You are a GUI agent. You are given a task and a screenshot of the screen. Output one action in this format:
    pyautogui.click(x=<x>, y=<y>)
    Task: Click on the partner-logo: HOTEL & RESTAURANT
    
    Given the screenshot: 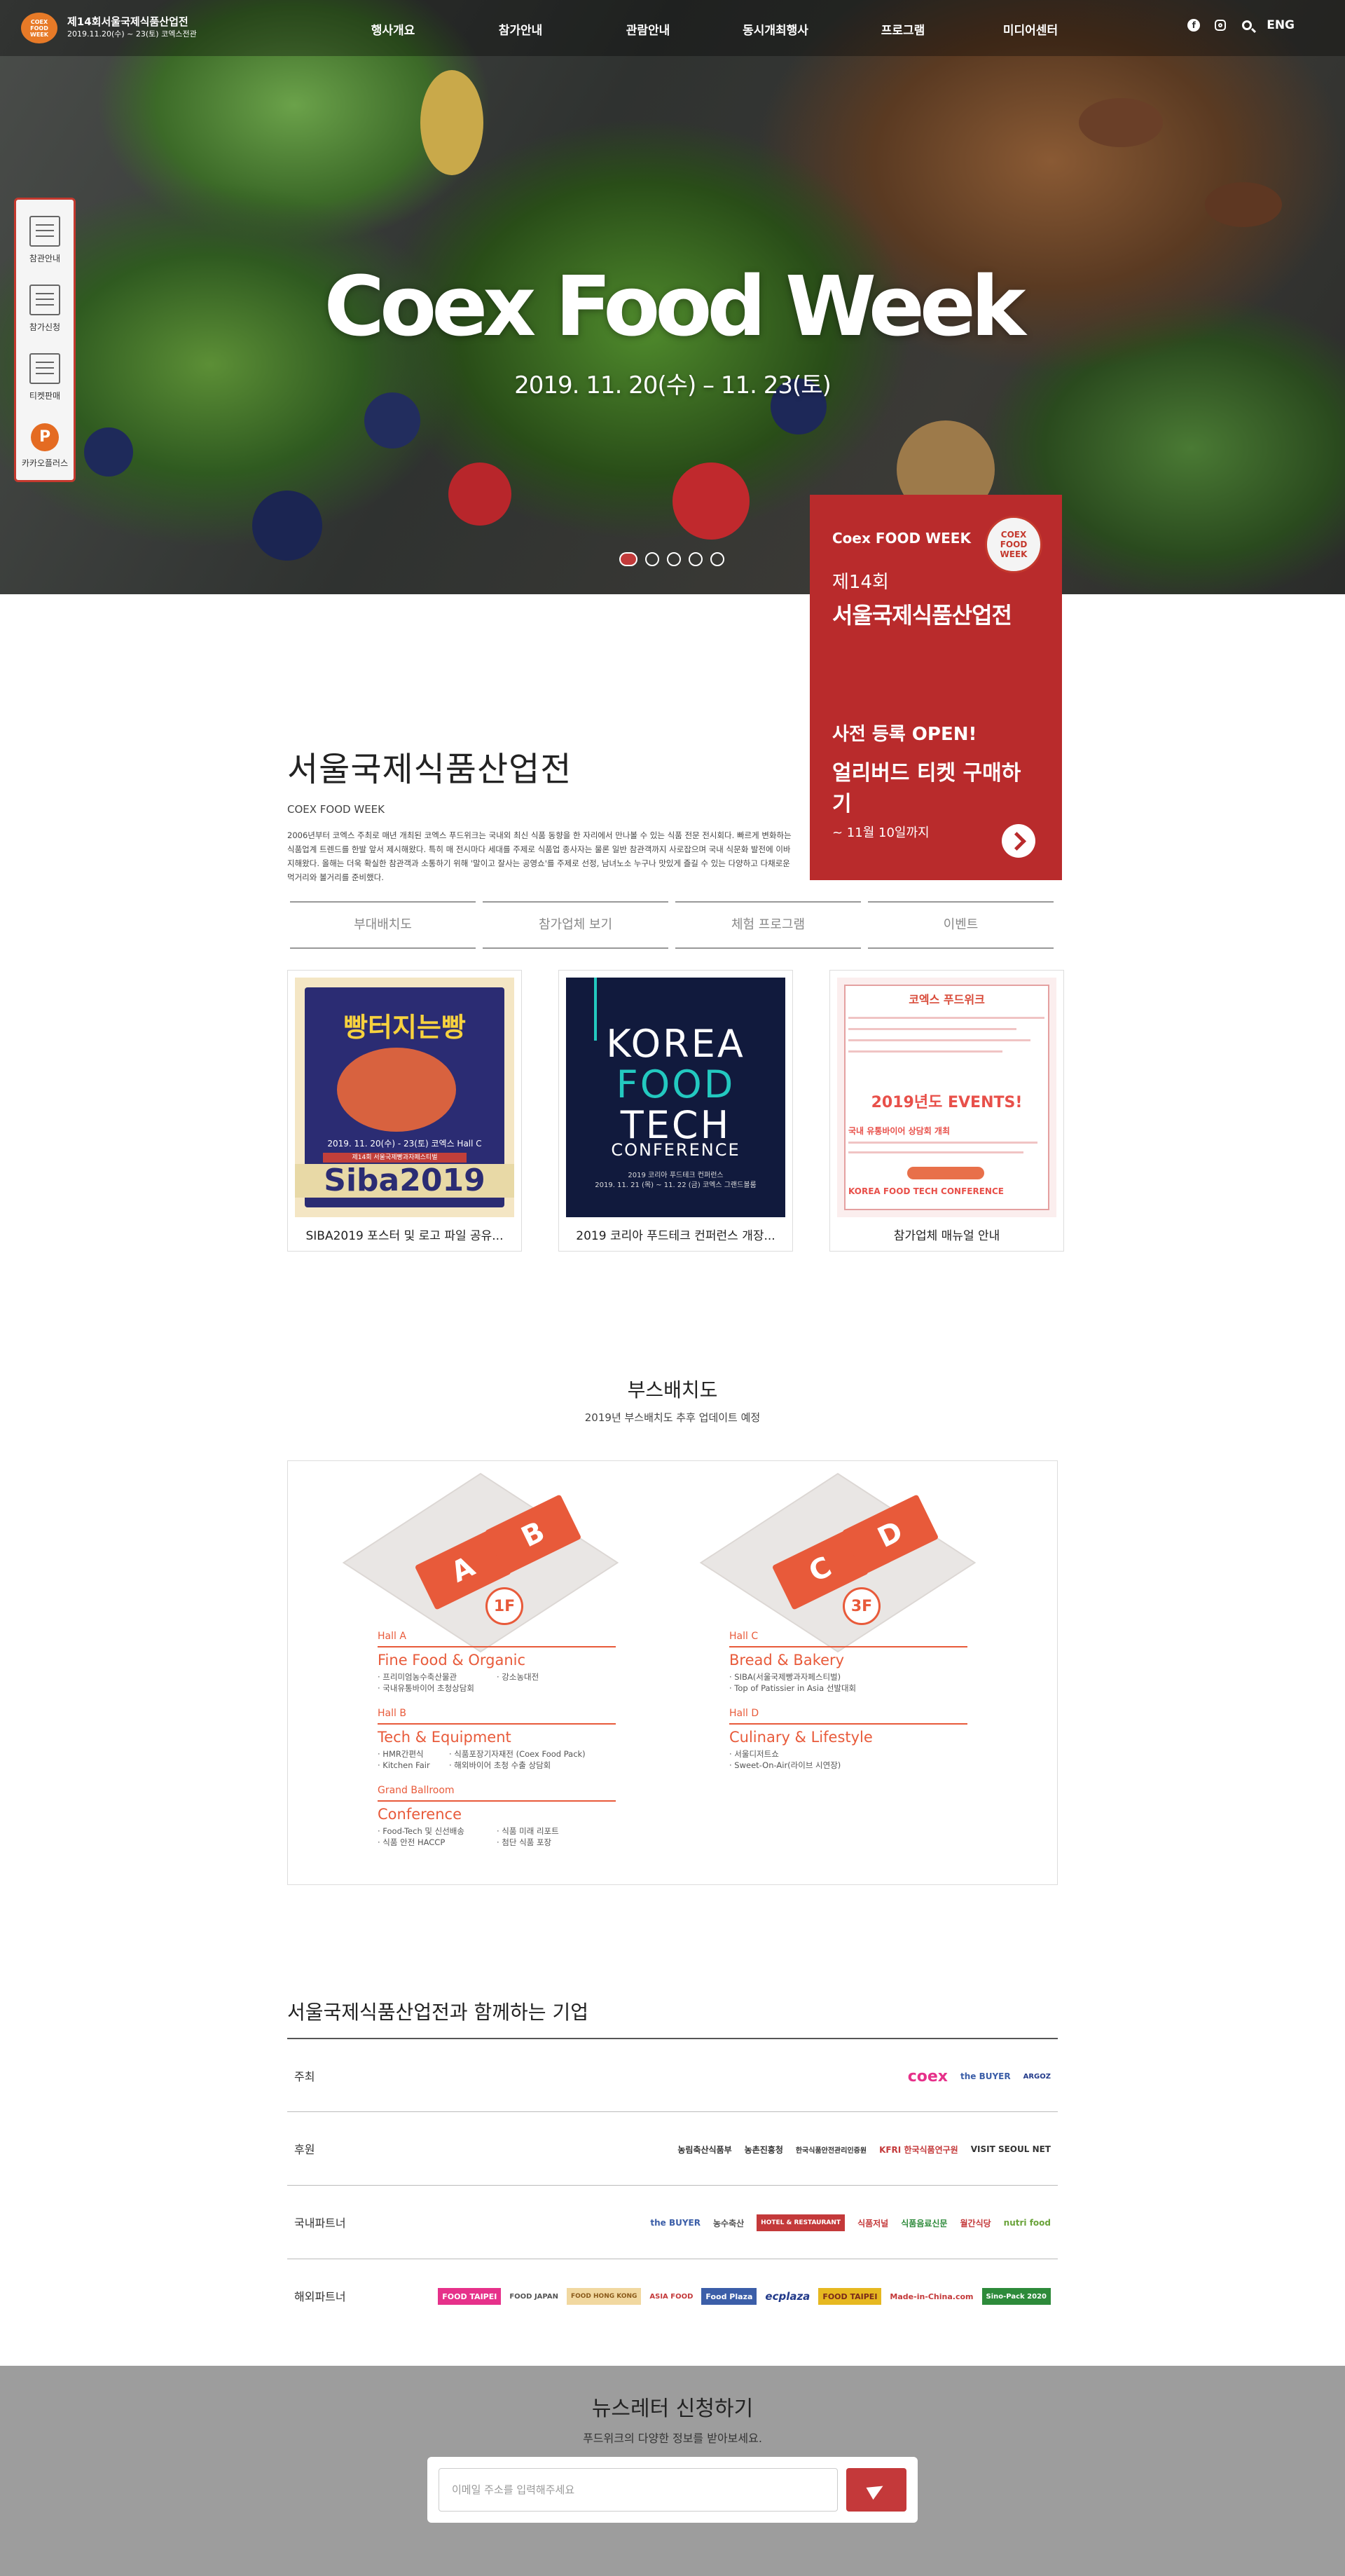 What is the action you would take?
    pyautogui.click(x=801, y=2223)
    